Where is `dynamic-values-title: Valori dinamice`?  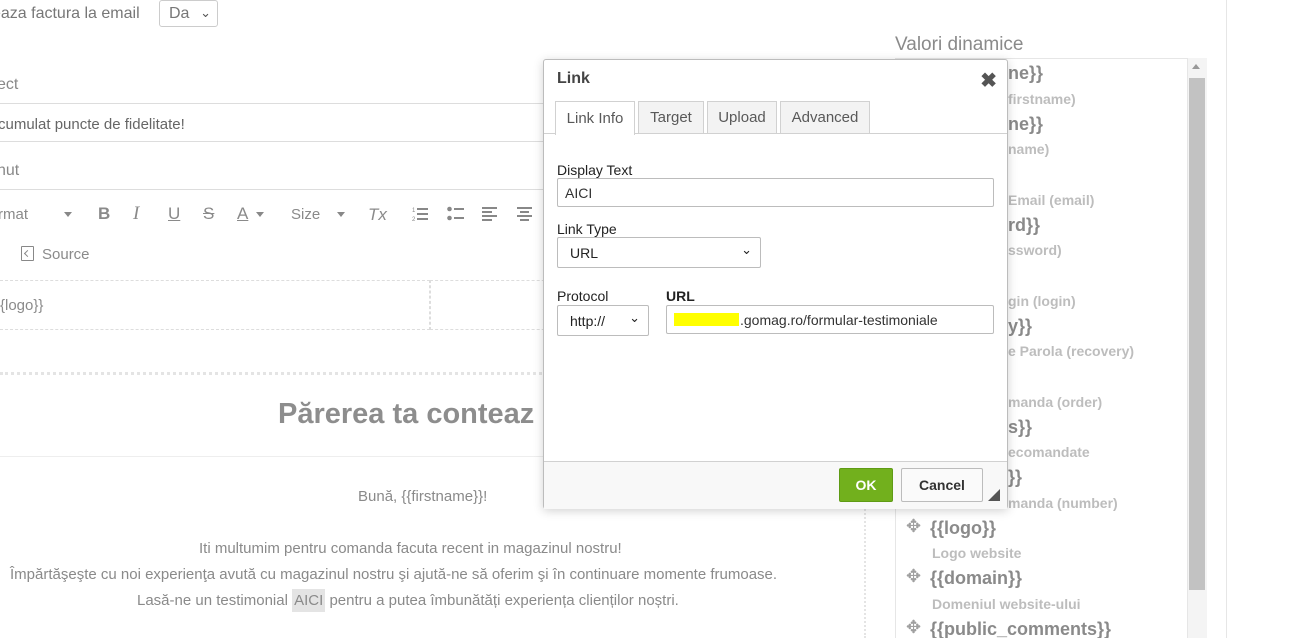 dynamic-values-title: Valori dinamice is located at coordinates (959, 44).